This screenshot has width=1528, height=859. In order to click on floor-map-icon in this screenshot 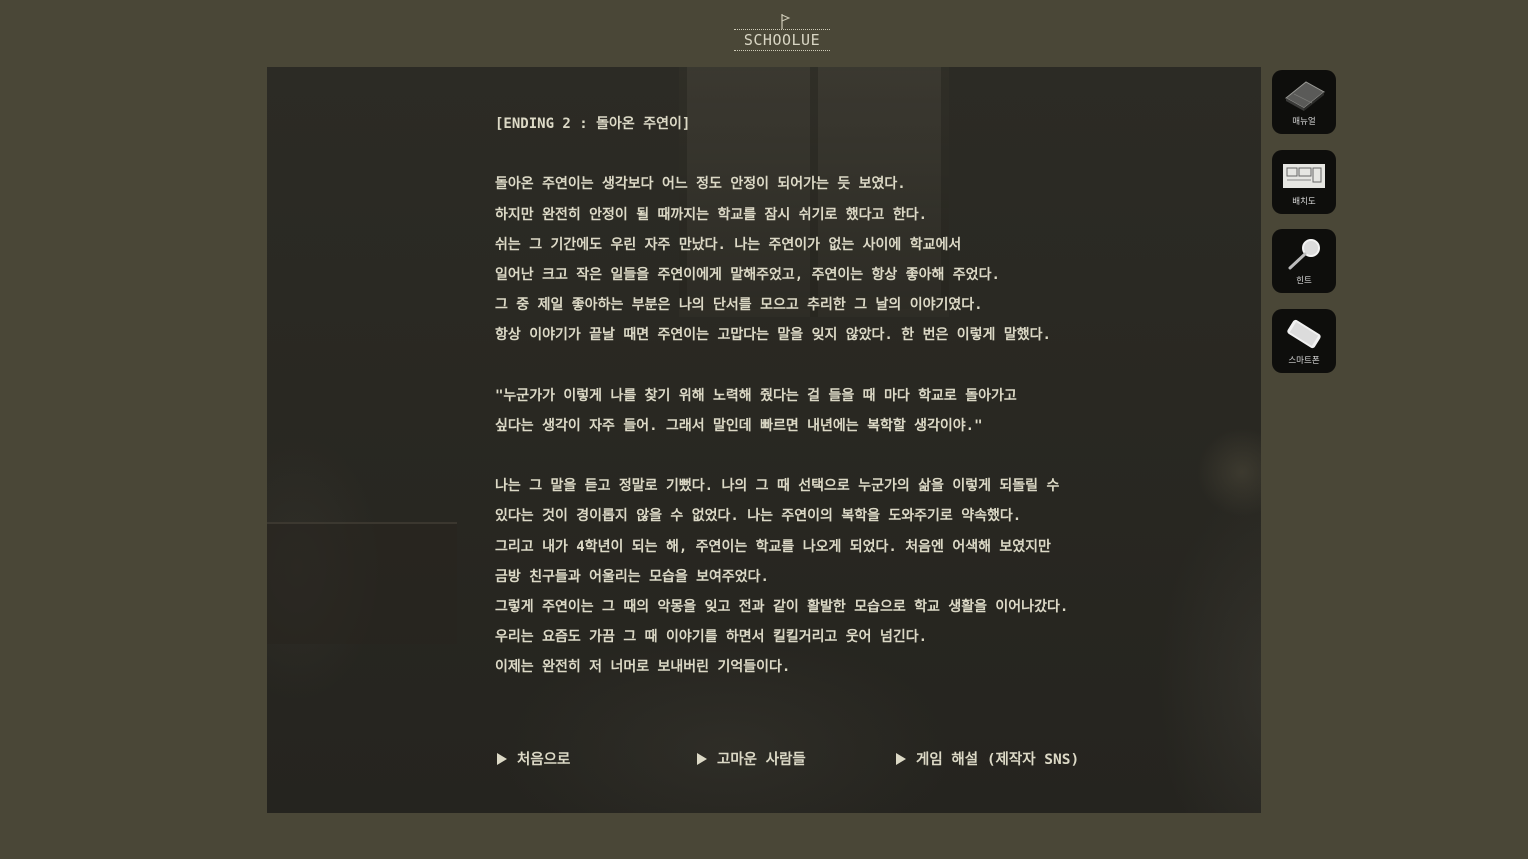, I will do `click(1304, 176)`.